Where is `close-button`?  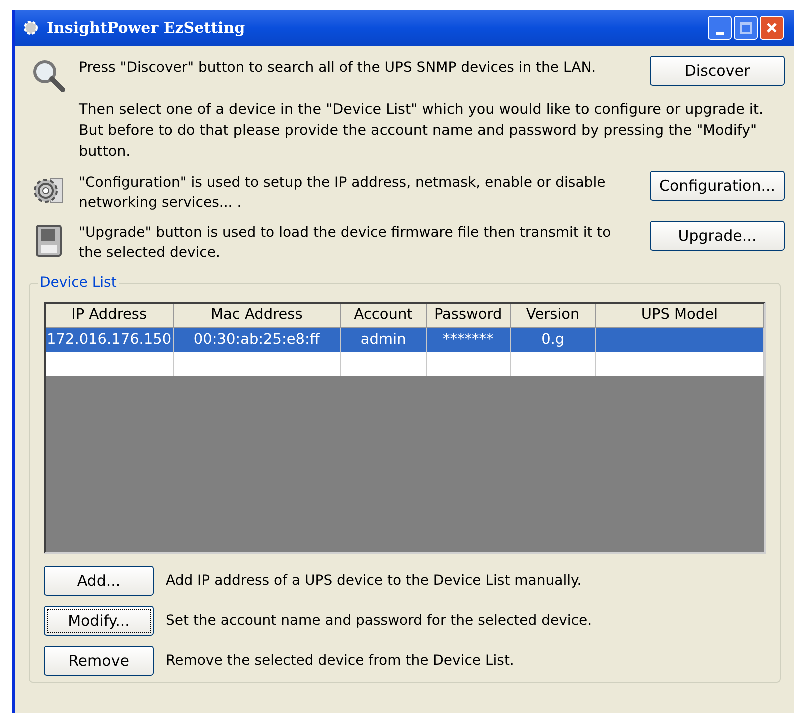 close-button is located at coordinates (772, 28).